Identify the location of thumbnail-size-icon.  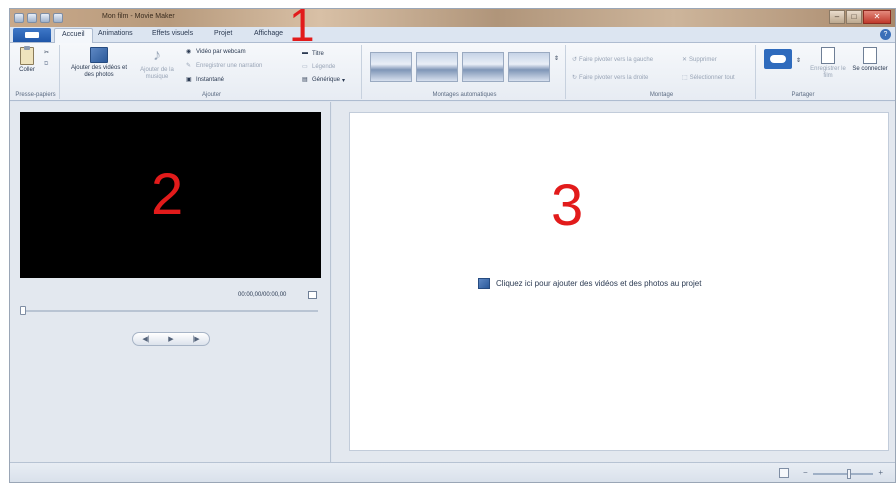
(784, 473).